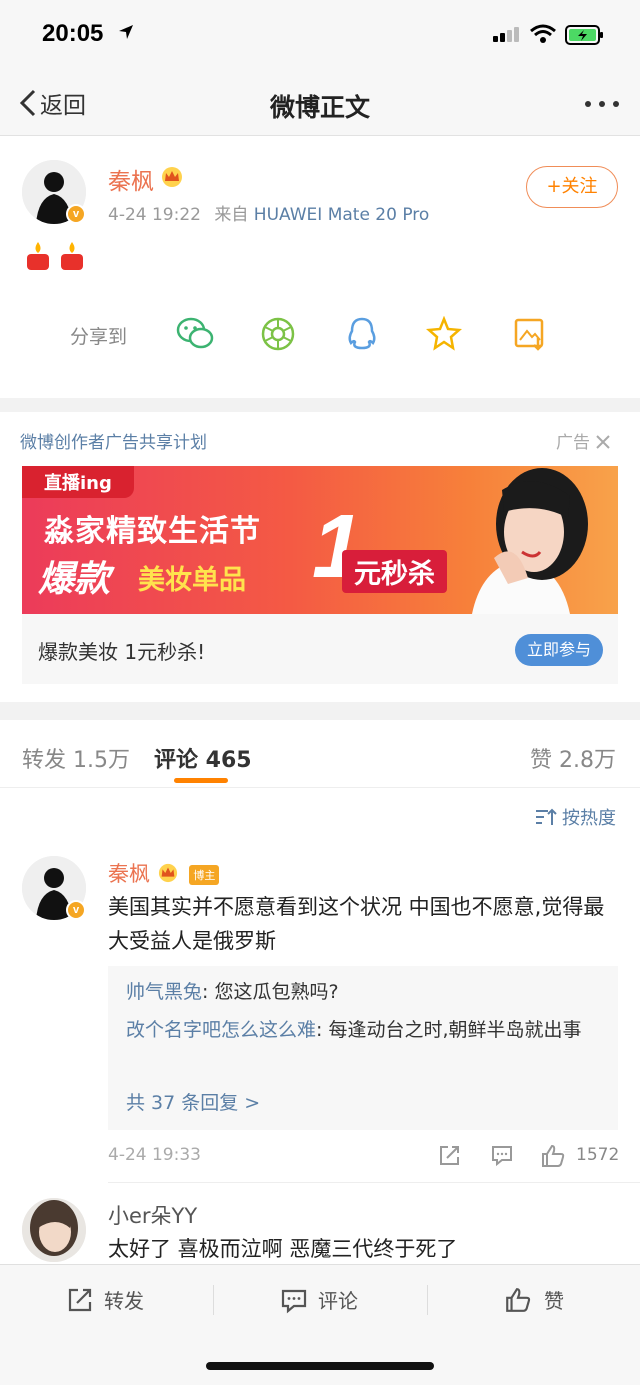  What do you see at coordinates (444, 334) in the screenshot?
I see `qzone-icon` at bounding box center [444, 334].